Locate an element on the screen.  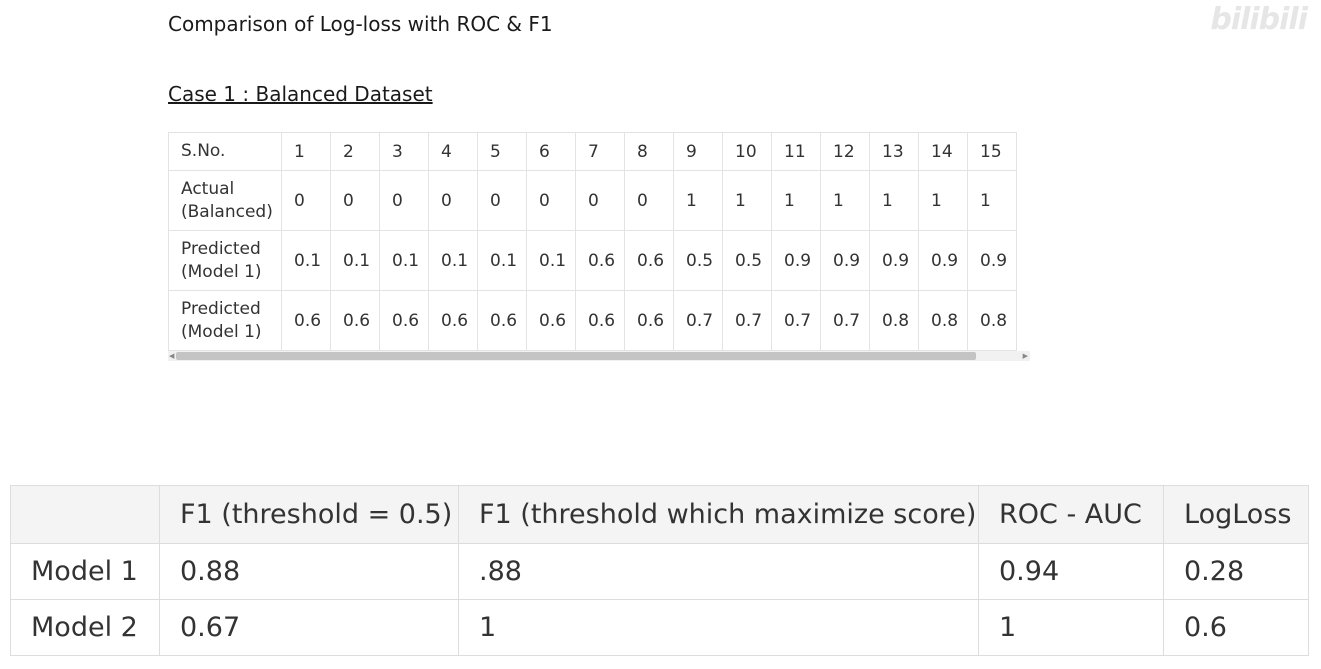
table-header-row: S.No. 1 2 3 4 5 6 7 8 9 10 11 12 13 14 15 is located at coordinates (592, 151).